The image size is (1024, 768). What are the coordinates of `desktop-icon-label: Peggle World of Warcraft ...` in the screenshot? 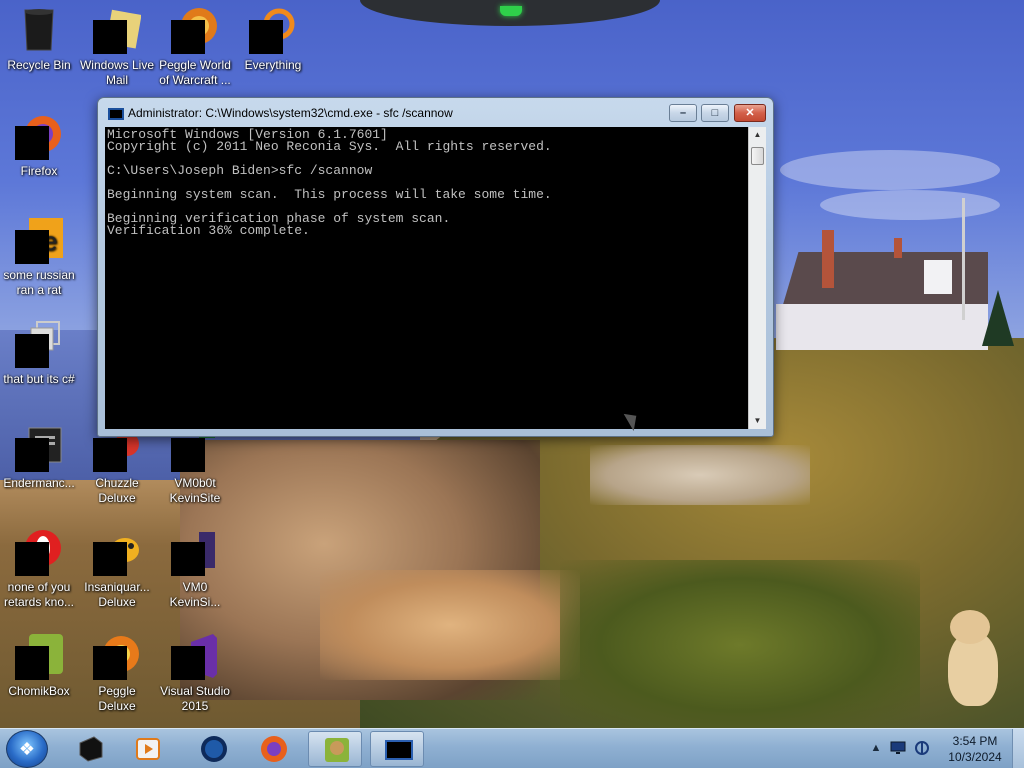 It's located at (195, 72).